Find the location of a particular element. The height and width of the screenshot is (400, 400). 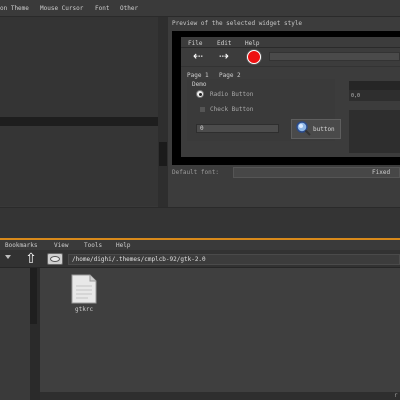

dropdown-arrow-icon is located at coordinates (8, 257).